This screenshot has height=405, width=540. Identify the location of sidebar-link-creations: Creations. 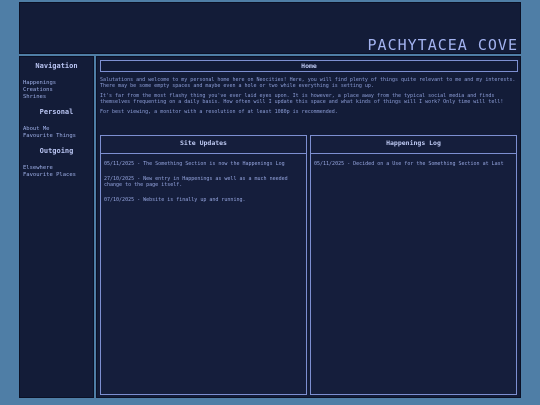
(56, 90).